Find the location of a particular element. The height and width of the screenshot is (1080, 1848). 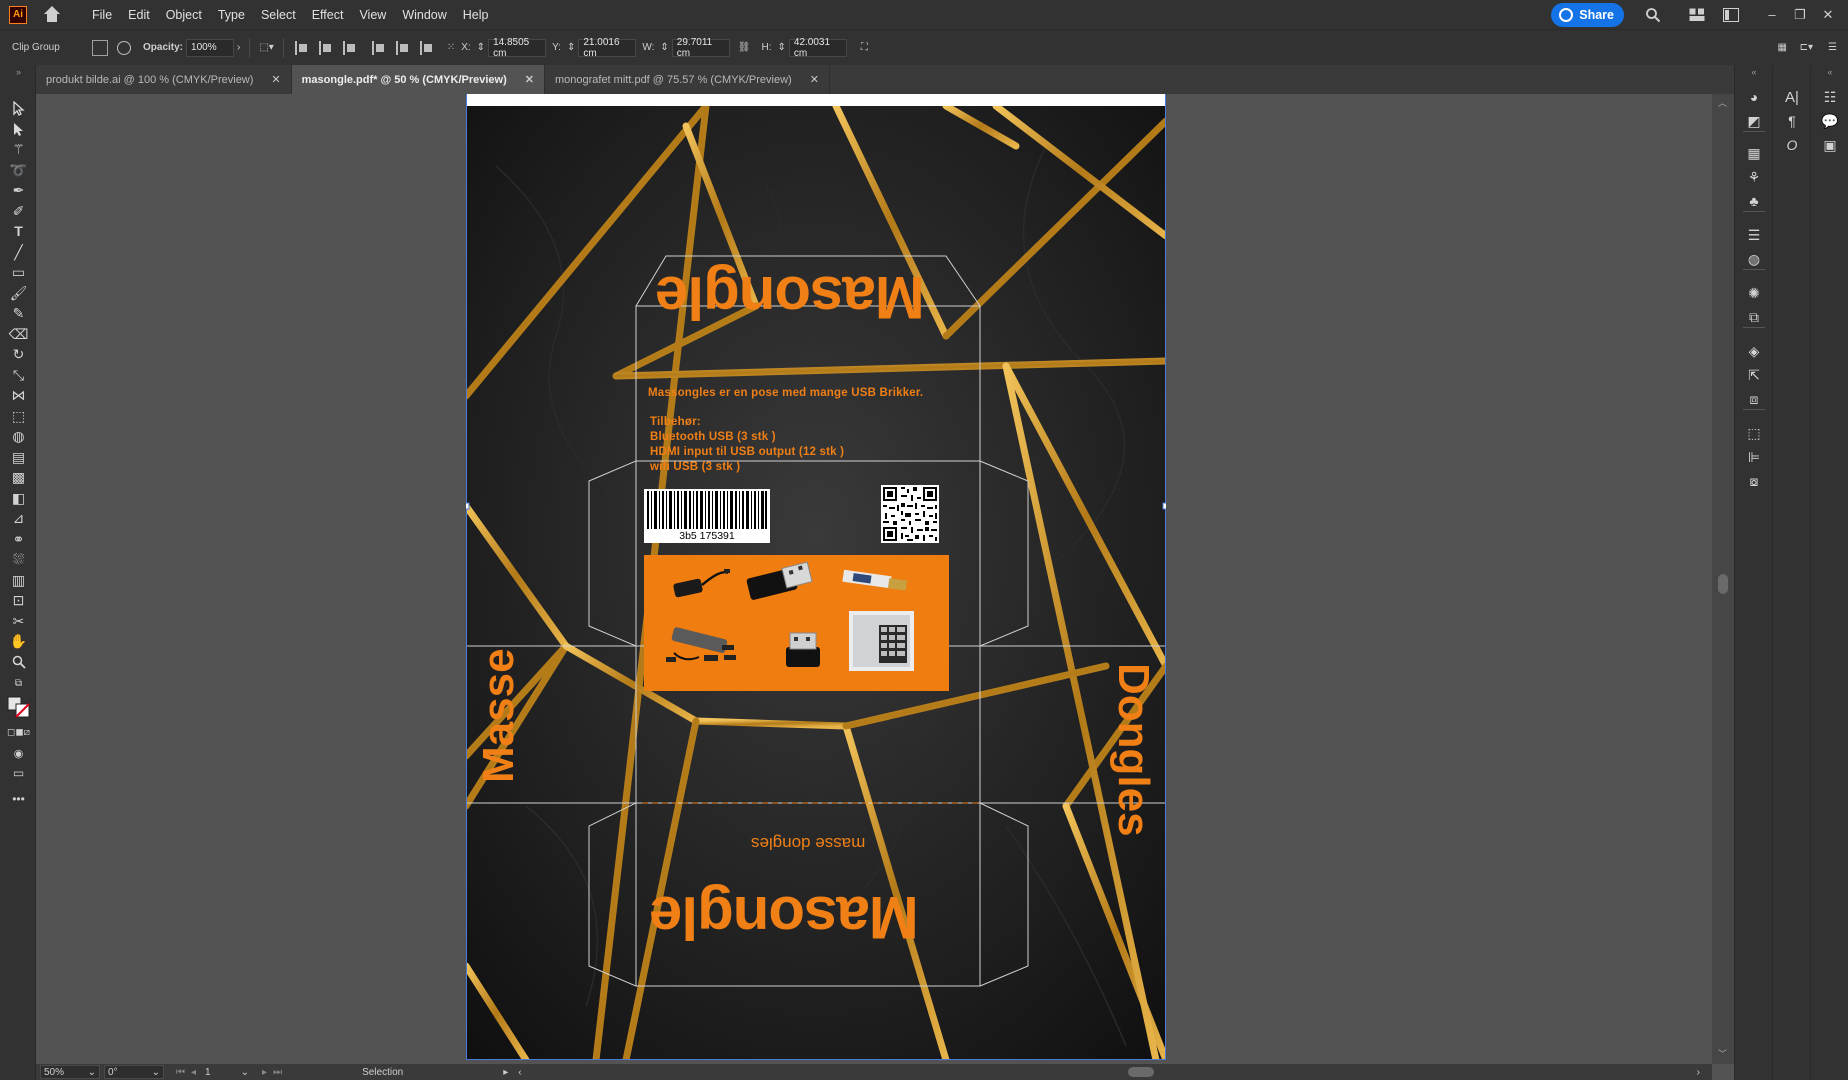

paintbrush-tool-icon: 🖌 is located at coordinates (19, 293).